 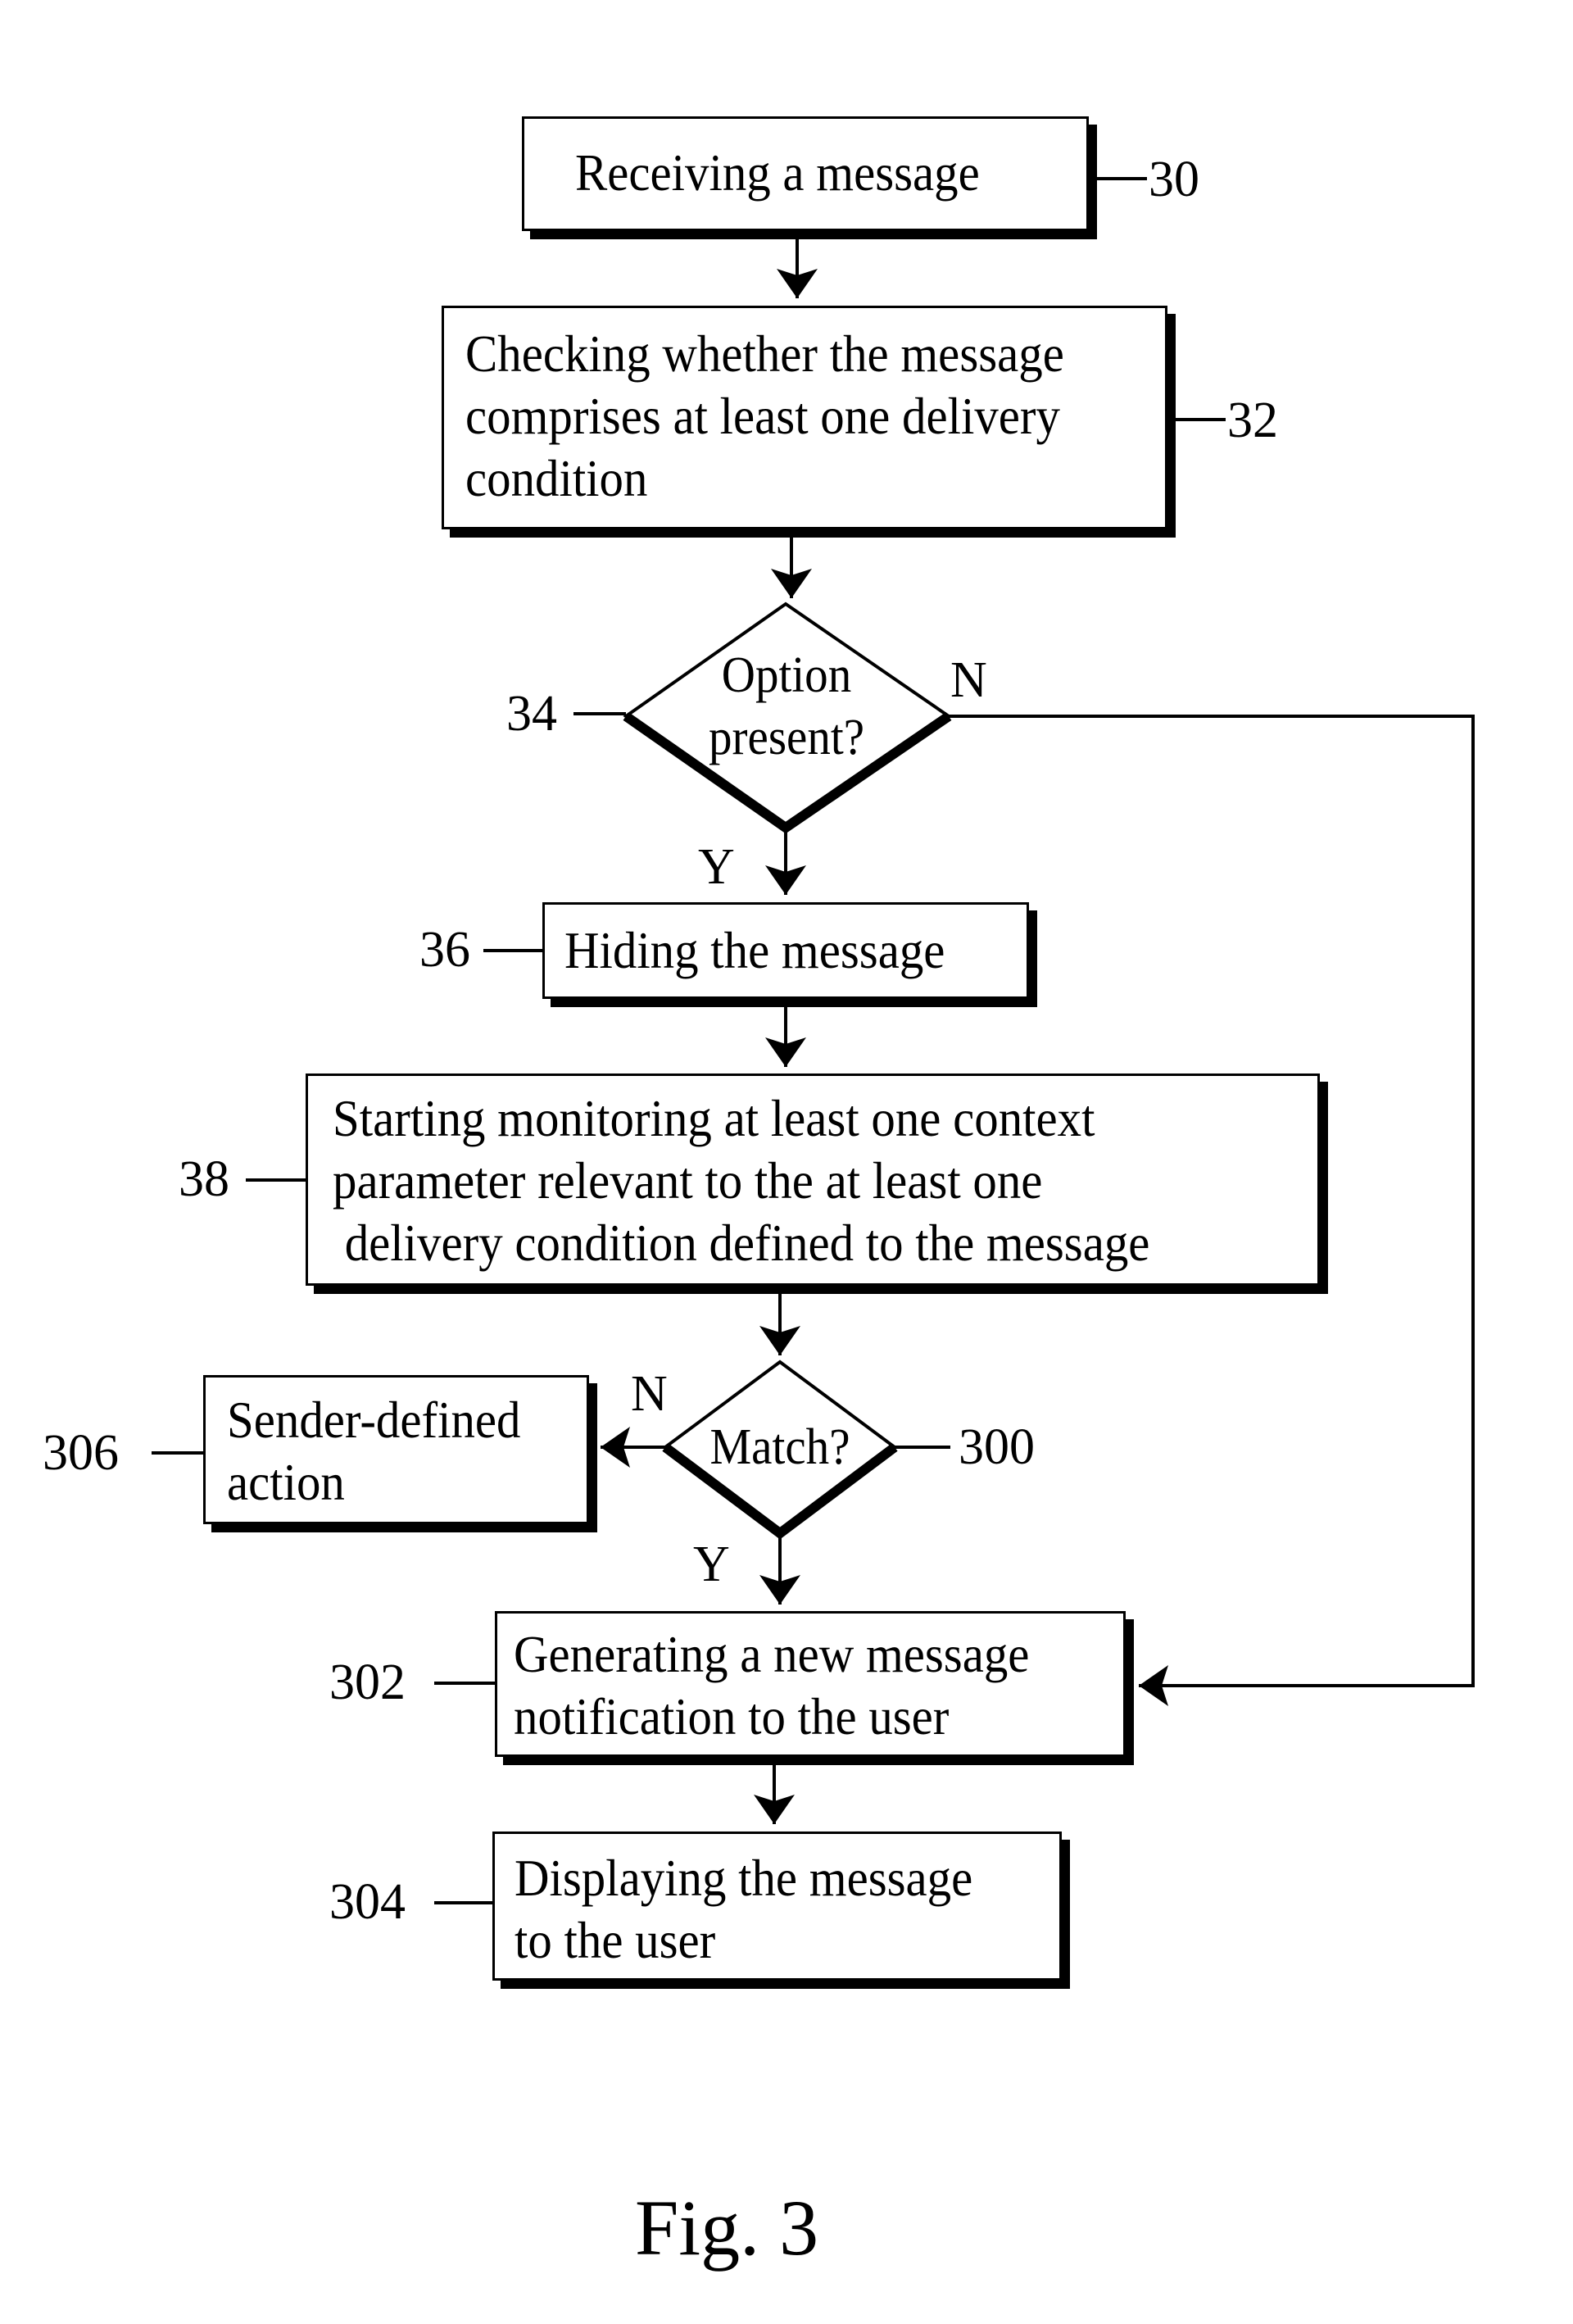 What do you see at coordinates (374, 1451) in the screenshot?
I see `process-text-306: Sender-defined action` at bounding box center [374, 1451].